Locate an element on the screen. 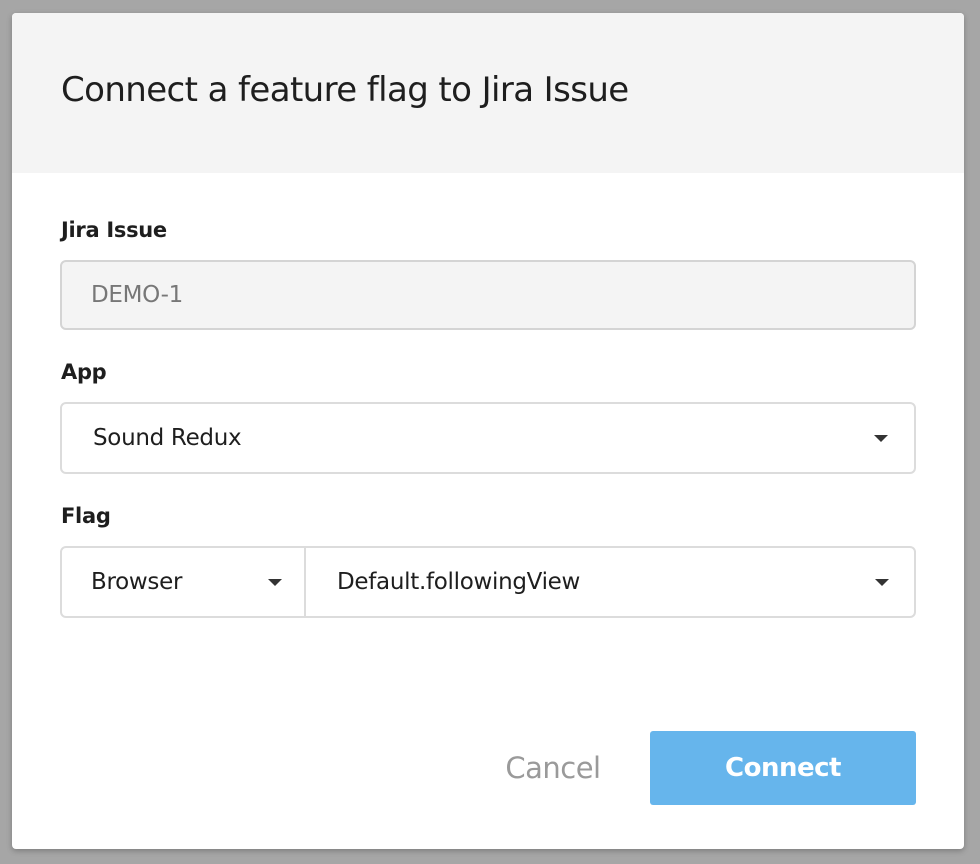  flag-selector-group: Browser Default.followingView is located at coordinates (488, 582).